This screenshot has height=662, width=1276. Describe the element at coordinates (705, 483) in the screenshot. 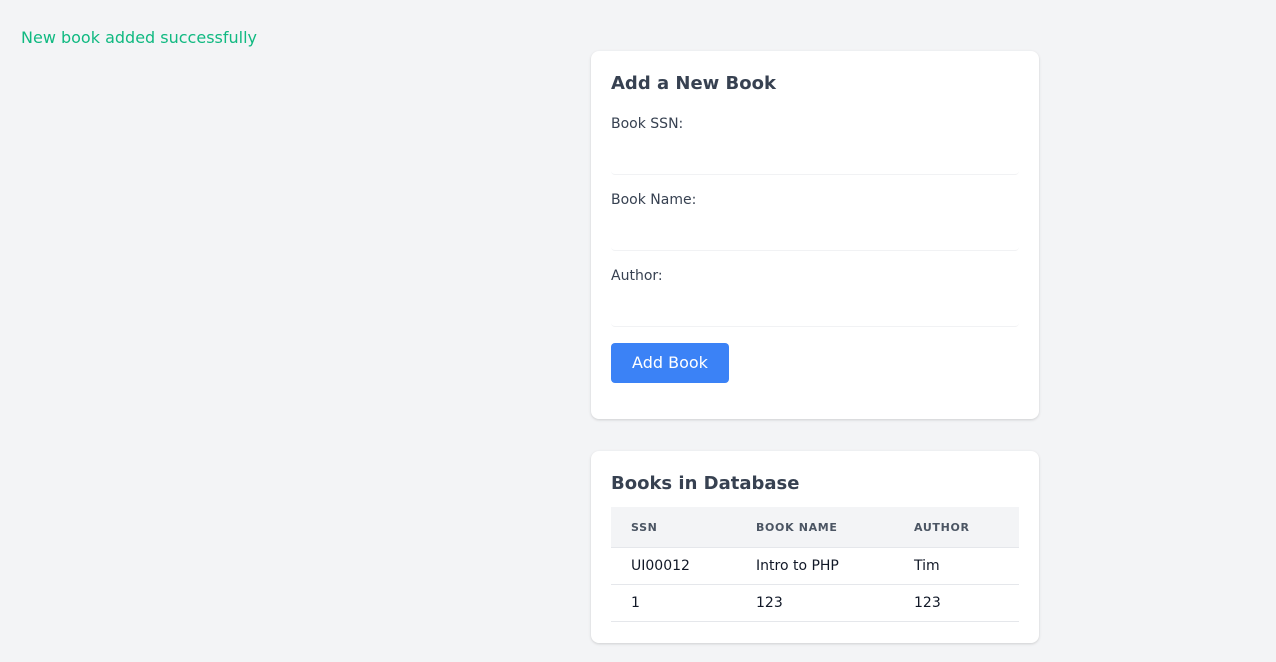

I see `books-title: Books in Database` at that location.